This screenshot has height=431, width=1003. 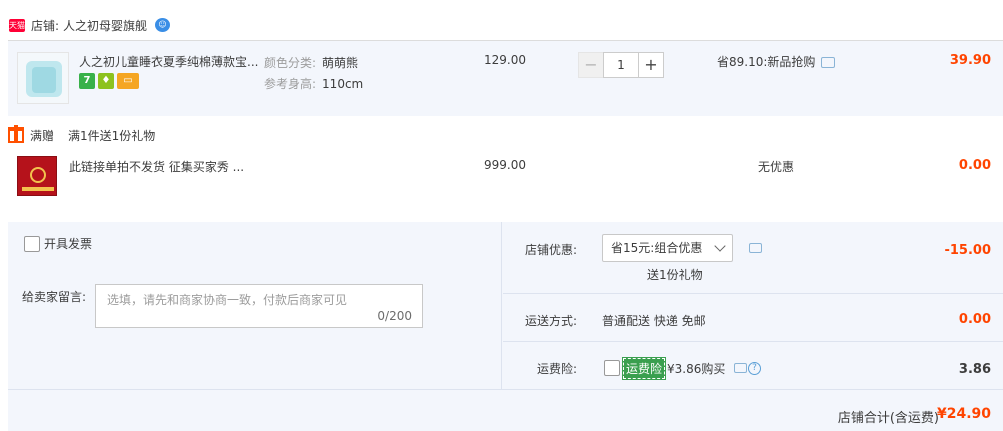 I want to click on shop-discount-value: -15.00, so click(x=967, y=250).